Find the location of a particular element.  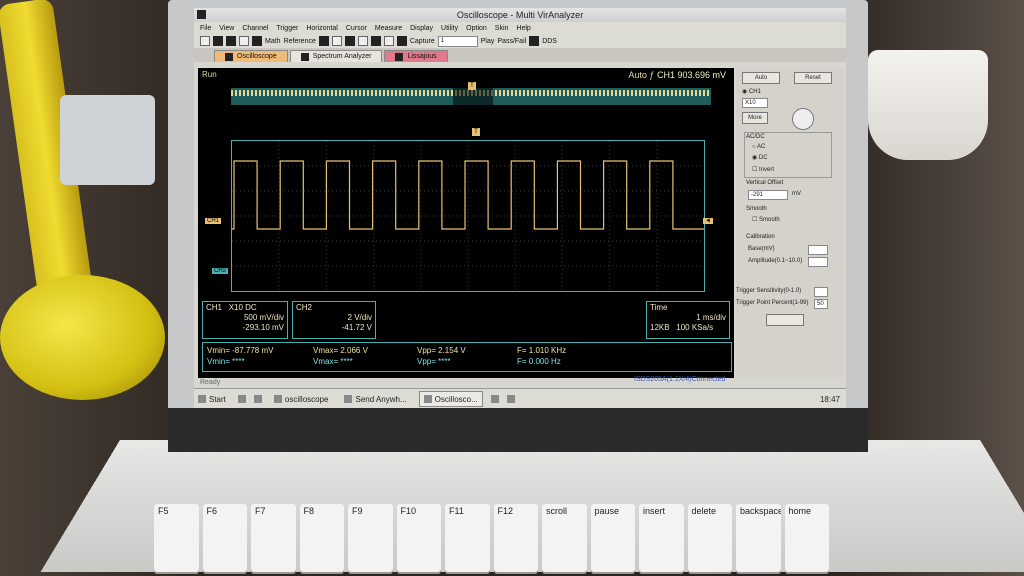

key-f5: F5 is located at coordinates (176, 538).